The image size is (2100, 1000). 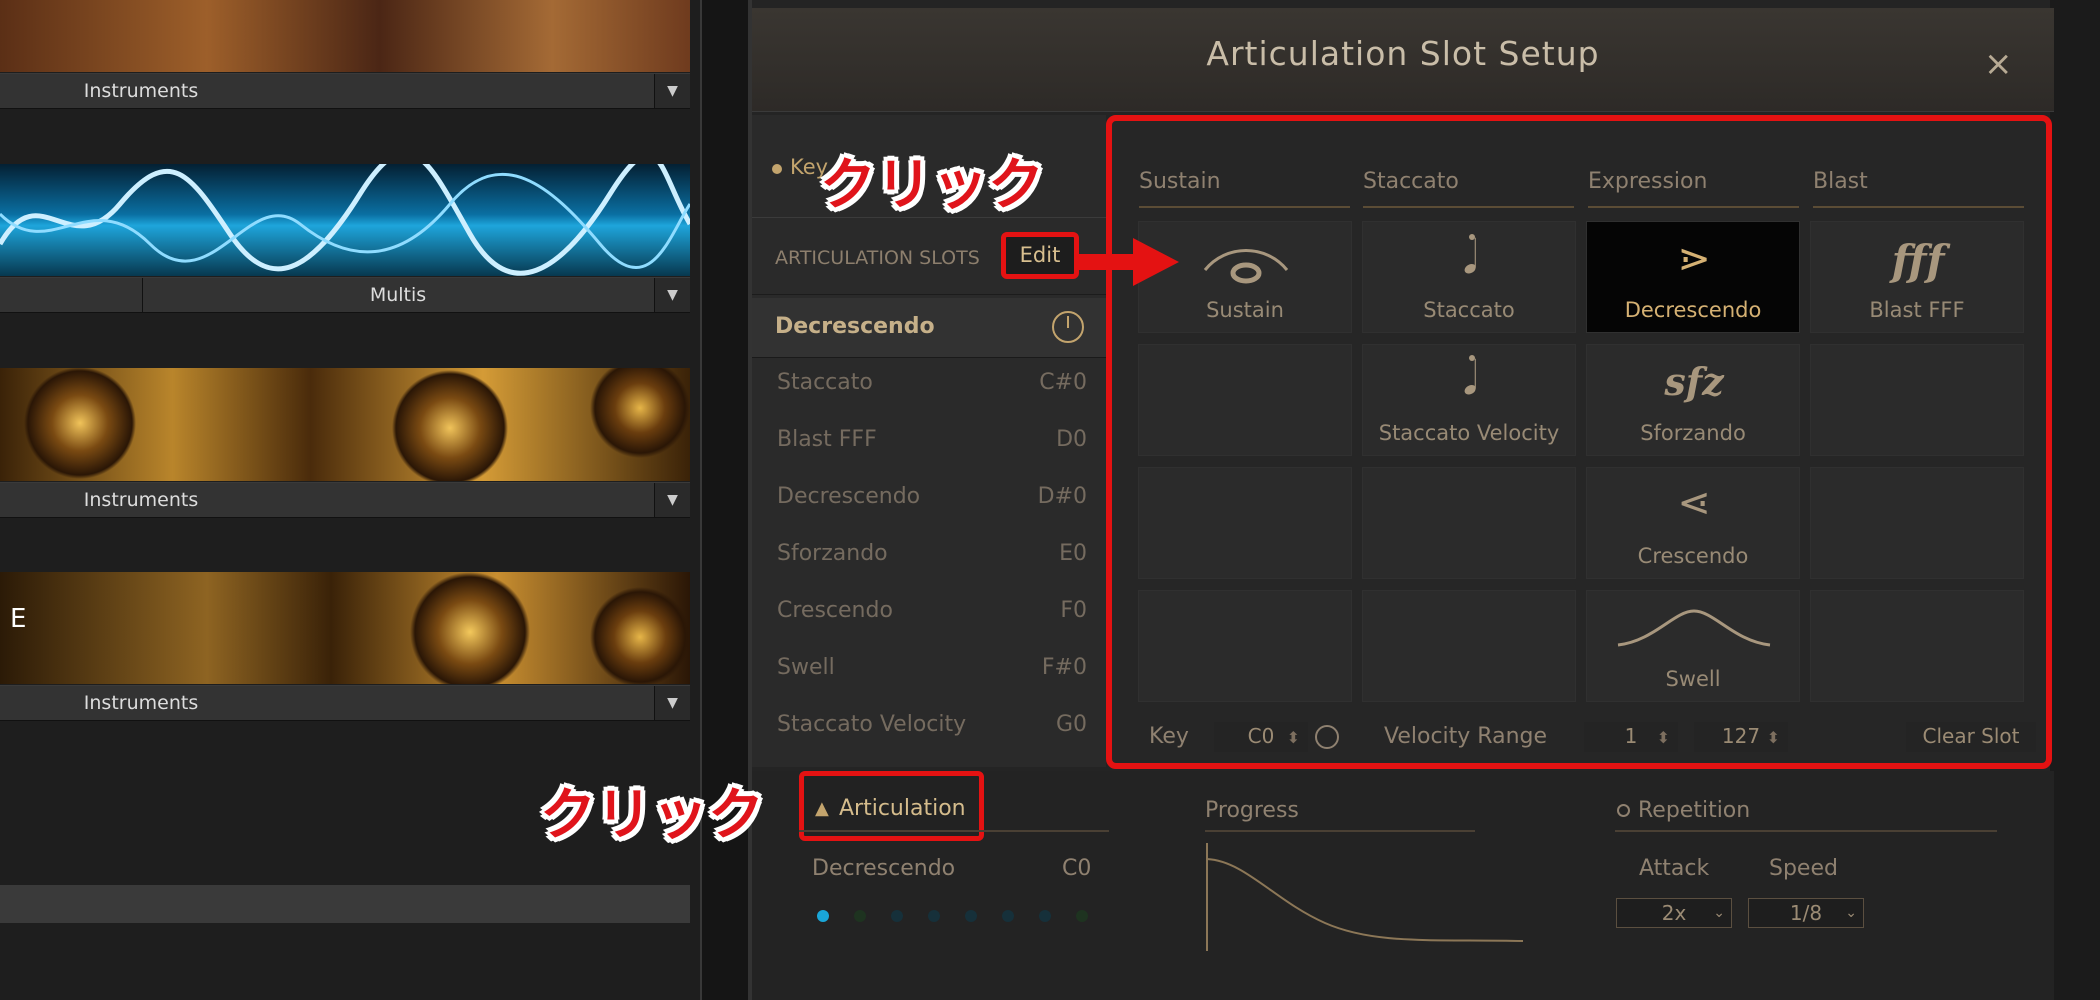 What do you see at coordinates (141, 500) in the screenshot?
I see `instruments-label-2: Instruments` at bounding box center [141, 500].